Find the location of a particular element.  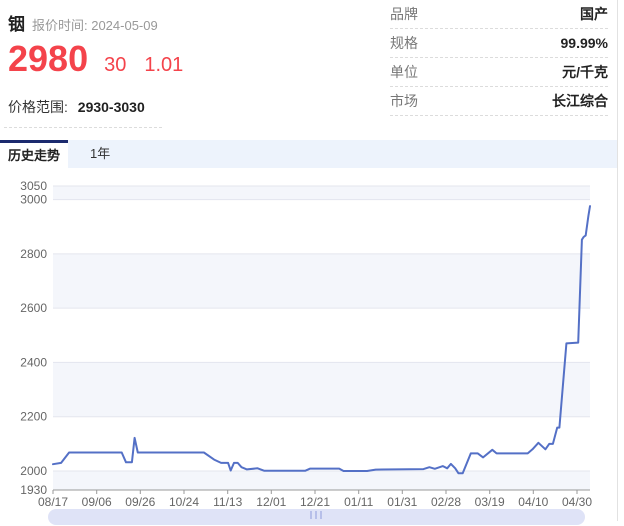

commodity-name: 铟 is located at coordinates (16, 24).